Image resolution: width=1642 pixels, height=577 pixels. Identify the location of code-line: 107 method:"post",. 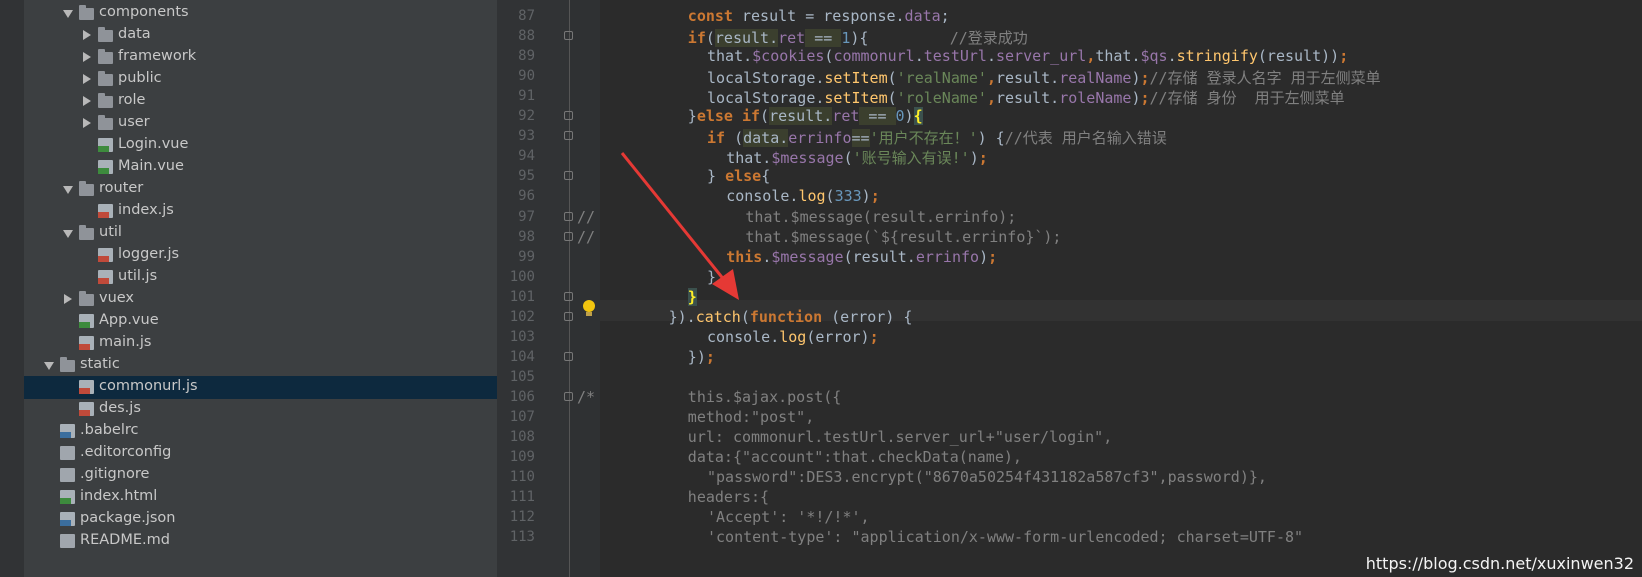
(1069, 417).